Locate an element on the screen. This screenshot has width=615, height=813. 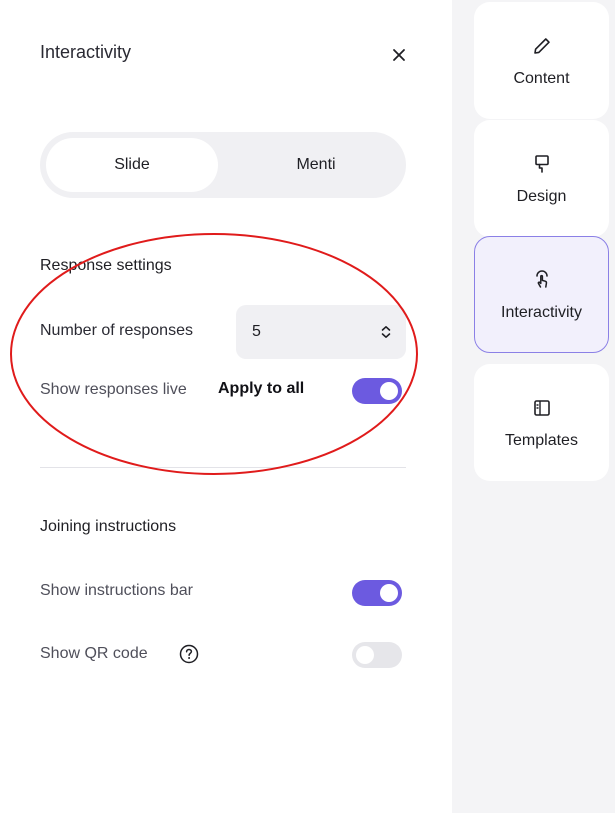
response-settings-heading: Response settings is located at coordinates (106, 265).